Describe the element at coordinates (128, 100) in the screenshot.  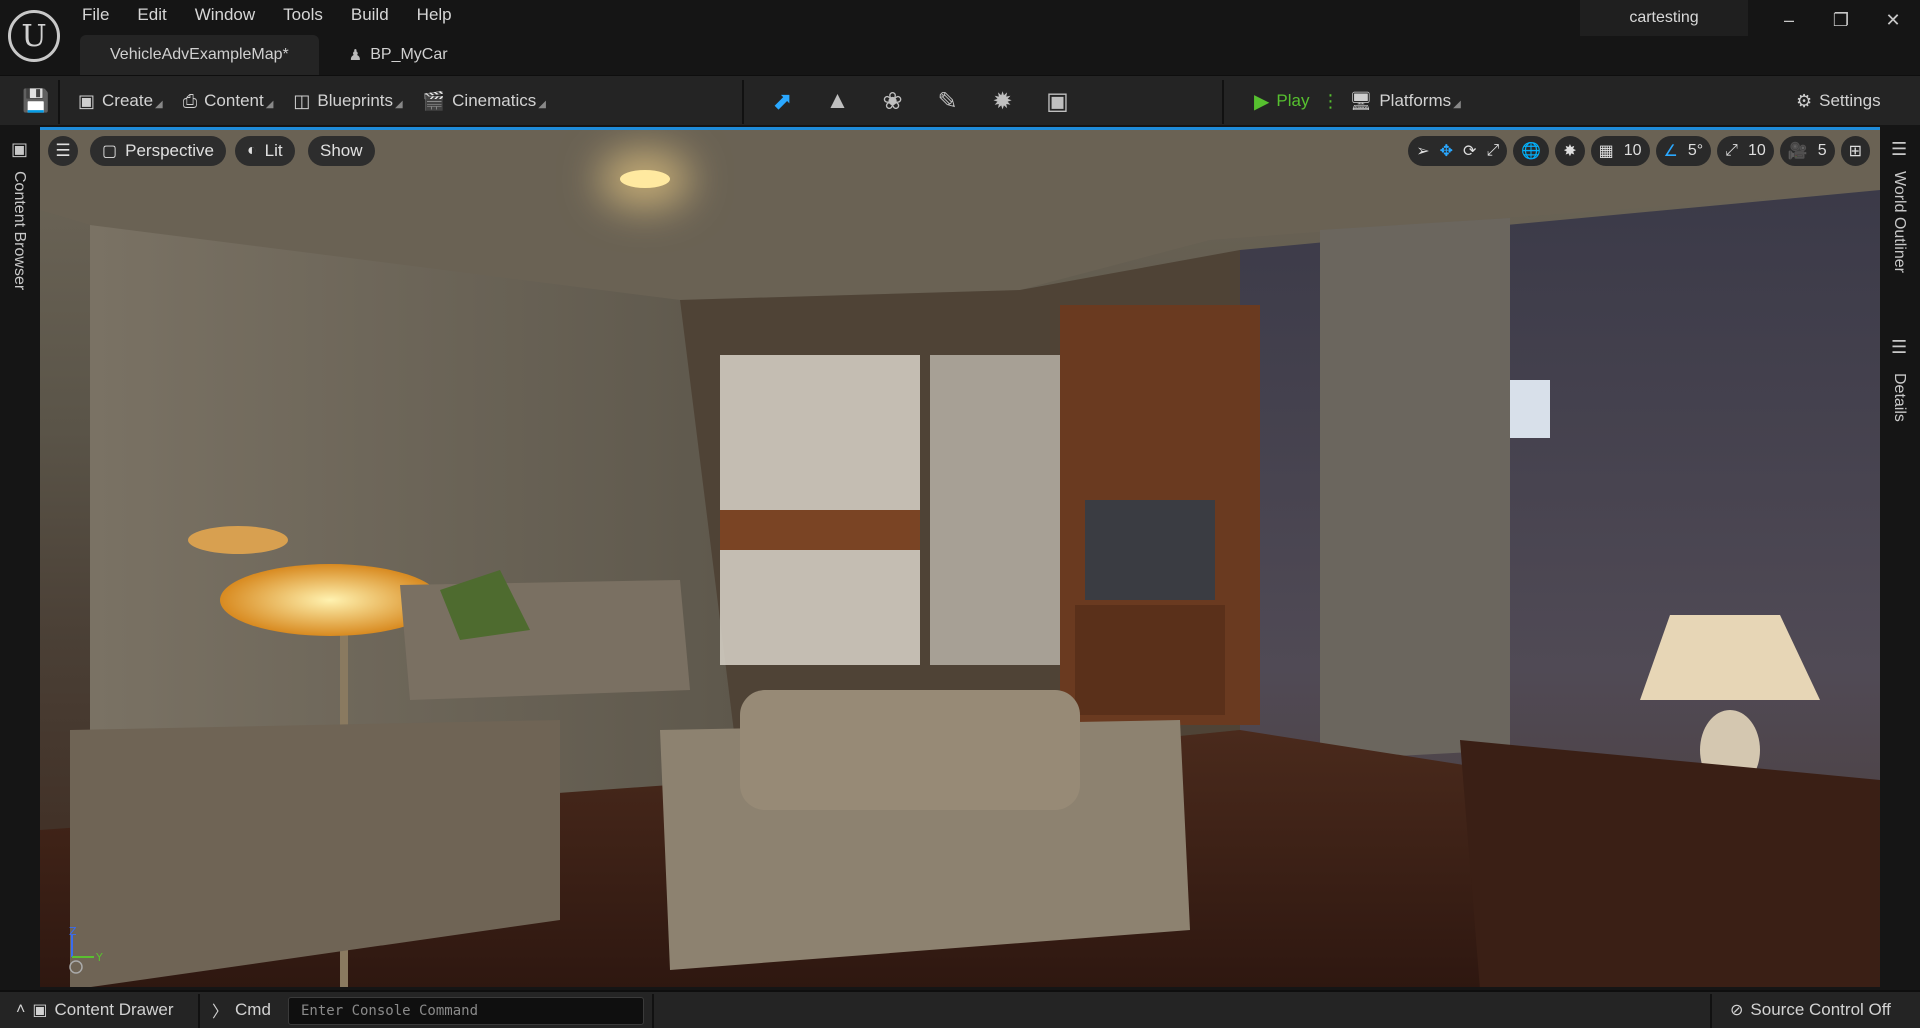
I see `create-label: Create` at that location.